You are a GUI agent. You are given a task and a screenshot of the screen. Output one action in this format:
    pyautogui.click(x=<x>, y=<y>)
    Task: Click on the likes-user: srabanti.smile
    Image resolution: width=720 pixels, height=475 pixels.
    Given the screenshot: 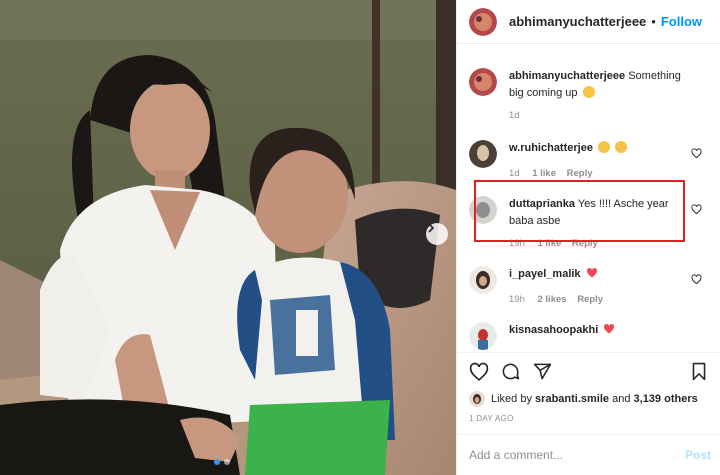 What is the action you would take?
    pyautogui.click(x=572, y=399)
    